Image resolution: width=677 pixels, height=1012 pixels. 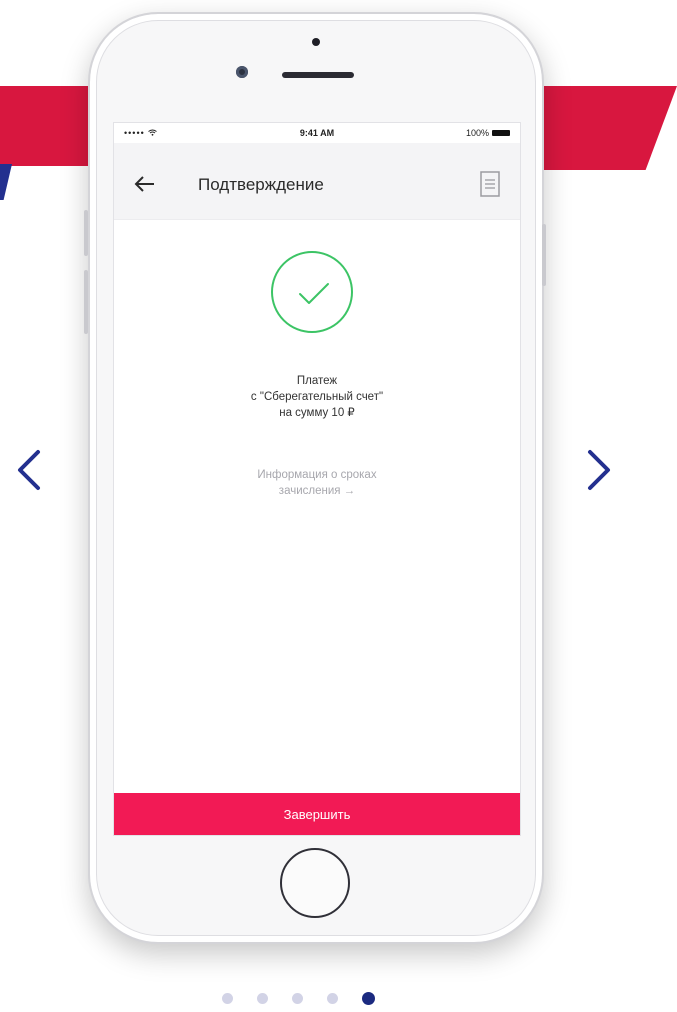 I want to click on chevron-left-icon, so click(x=29, y=470).